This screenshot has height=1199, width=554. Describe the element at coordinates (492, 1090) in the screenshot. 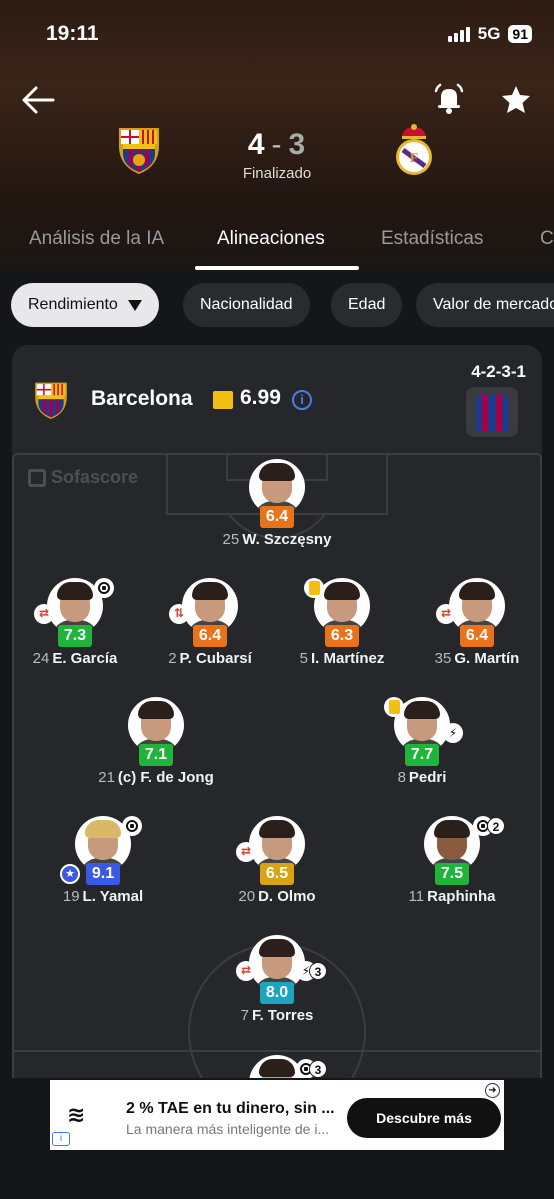

I see `ad-choices-icon: ➜` at that location.